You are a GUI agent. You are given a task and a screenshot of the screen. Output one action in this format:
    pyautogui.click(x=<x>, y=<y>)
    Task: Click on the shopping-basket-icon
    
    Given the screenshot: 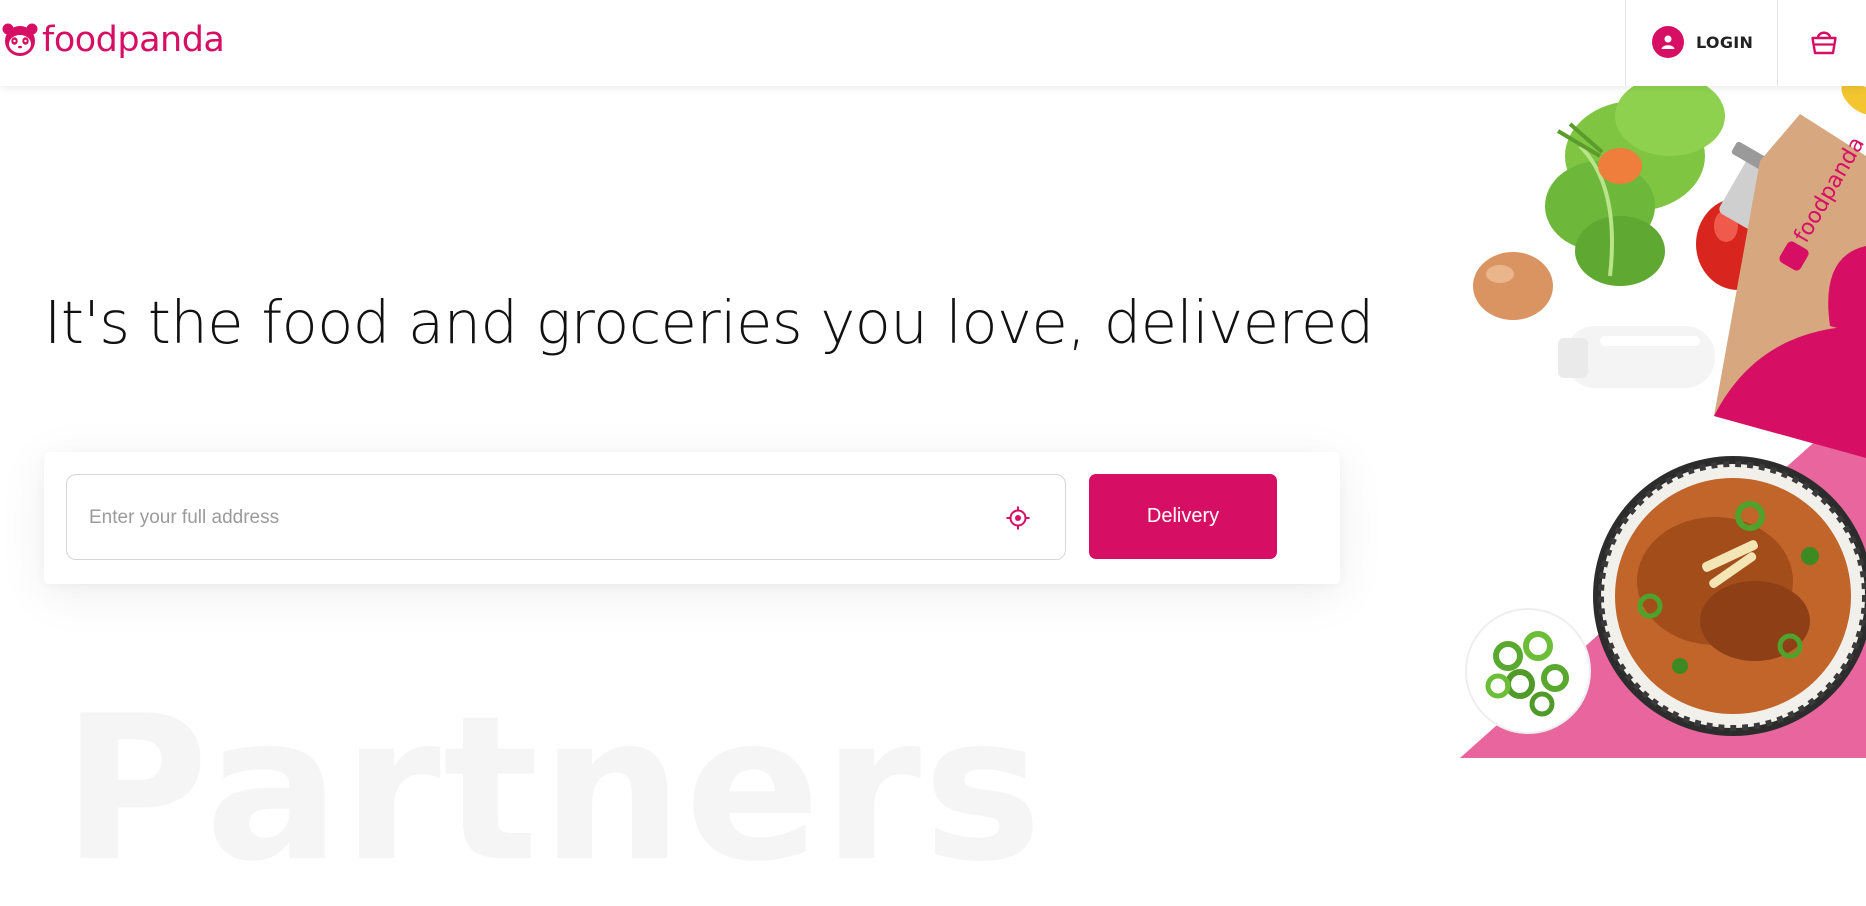 What is the action you would take?
    pyautogui.click(x=1824, y=43)
    